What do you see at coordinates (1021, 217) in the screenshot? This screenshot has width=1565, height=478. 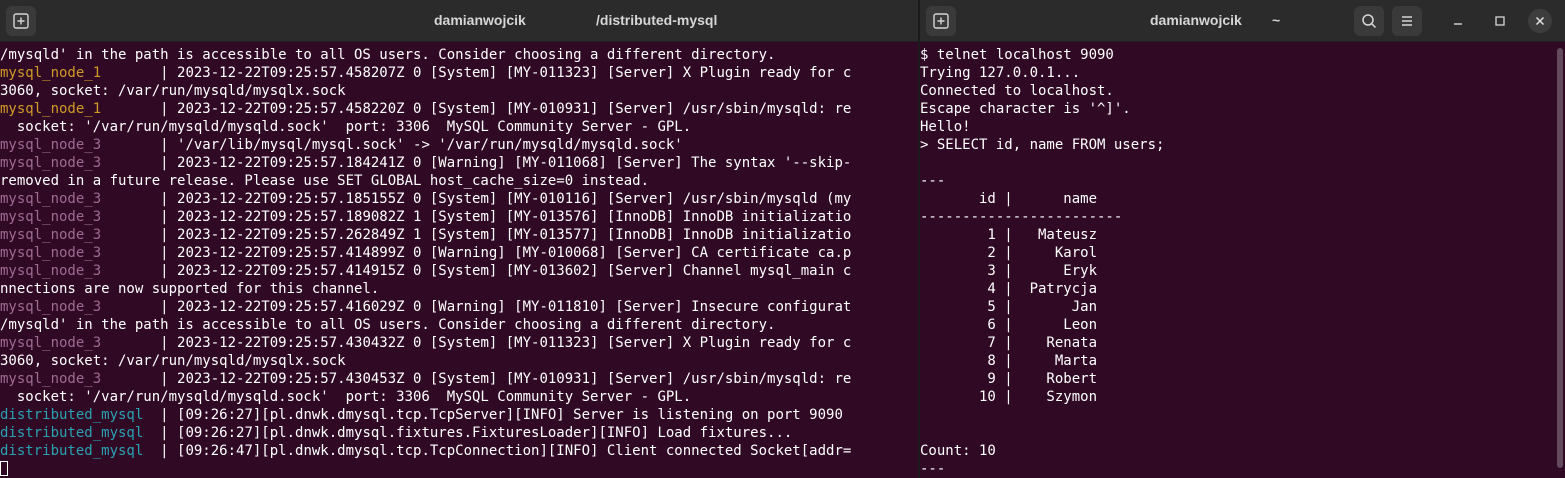 I see `terminal-line: ------------------------` at bounding box center [1021, 217].